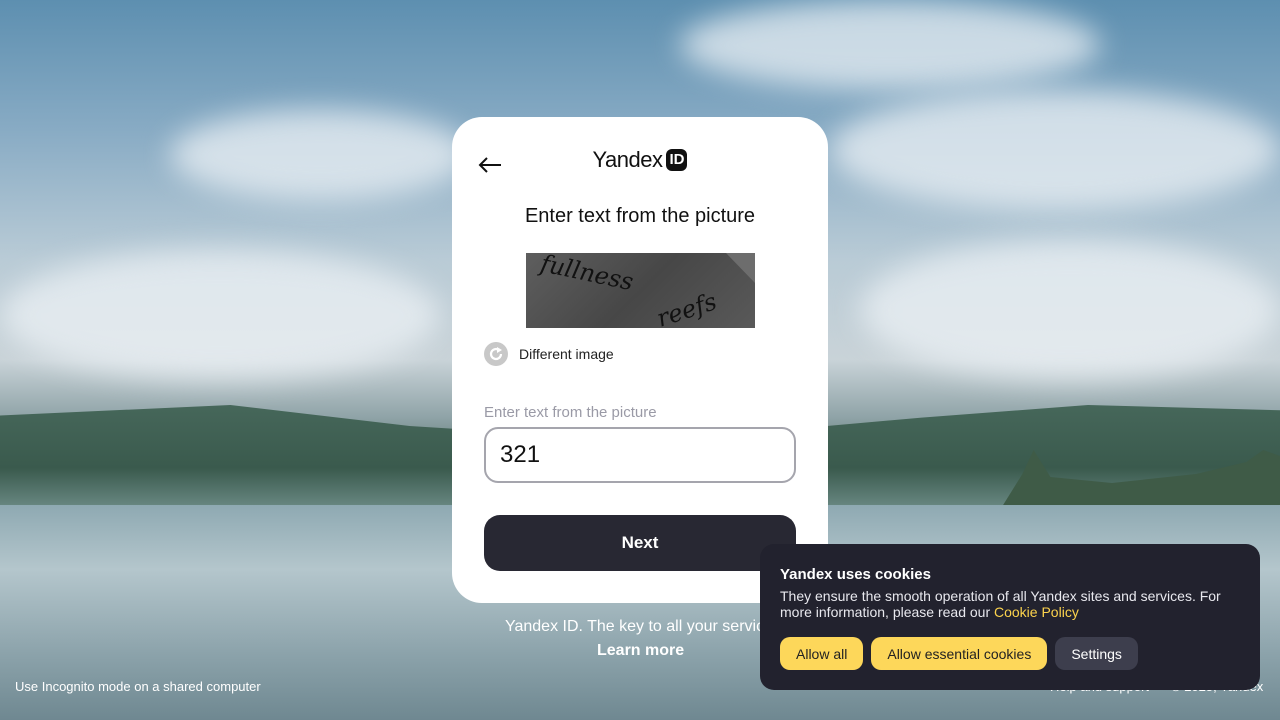  I want to click on captcha-input-wrapper, so click(640, 455).